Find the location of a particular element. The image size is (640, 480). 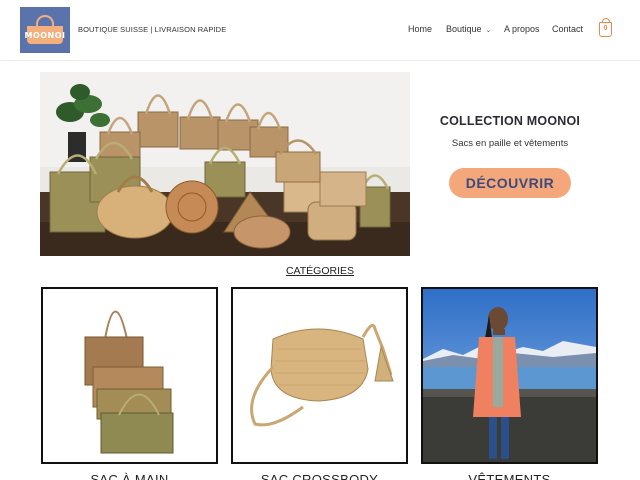

cart-icon: 0 is located at coordinates (605, 27).